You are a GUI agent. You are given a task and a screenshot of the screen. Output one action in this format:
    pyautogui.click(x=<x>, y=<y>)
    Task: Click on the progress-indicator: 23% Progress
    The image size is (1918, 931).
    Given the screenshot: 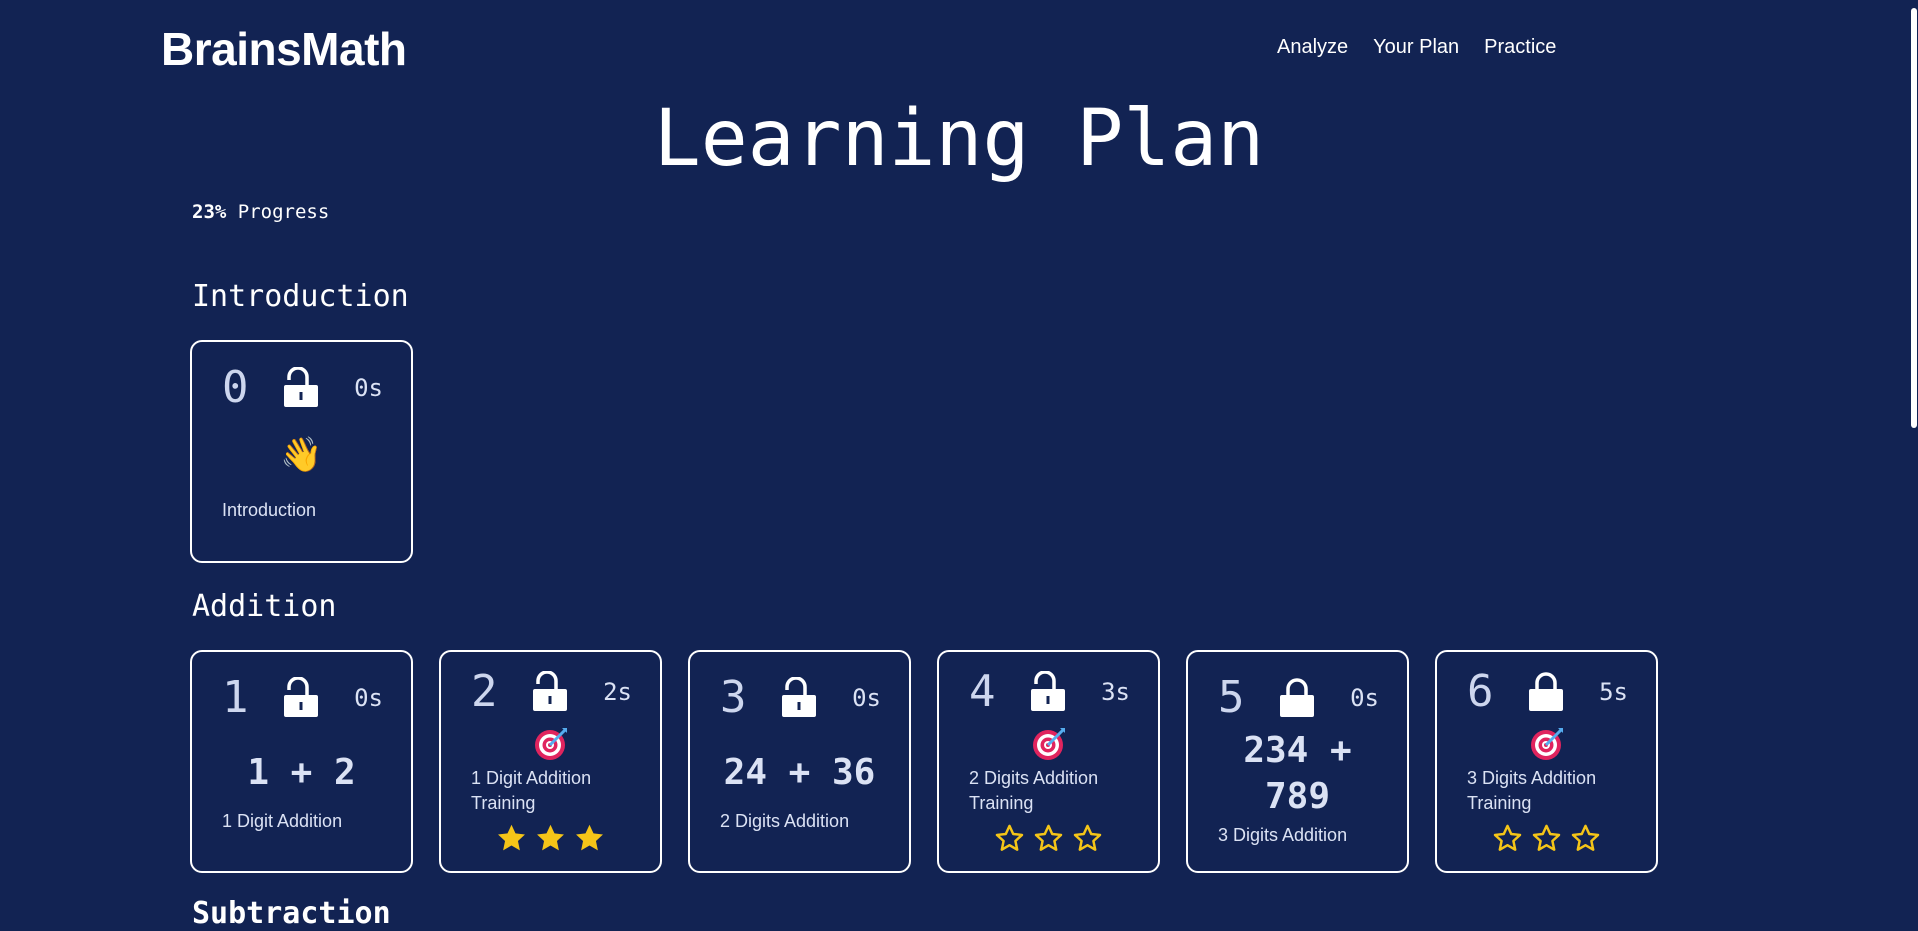 What is the action you would take?
    pyautogui.click(x=260, y=212)
    